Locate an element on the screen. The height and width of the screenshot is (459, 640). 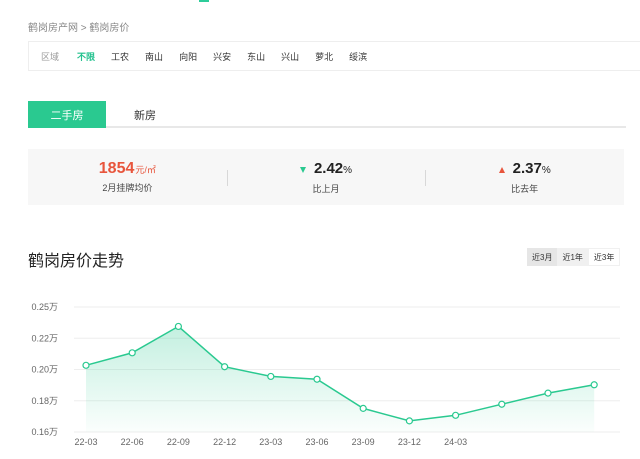
region-option-nanshan: 南山 is located at coordinates (154, 56).